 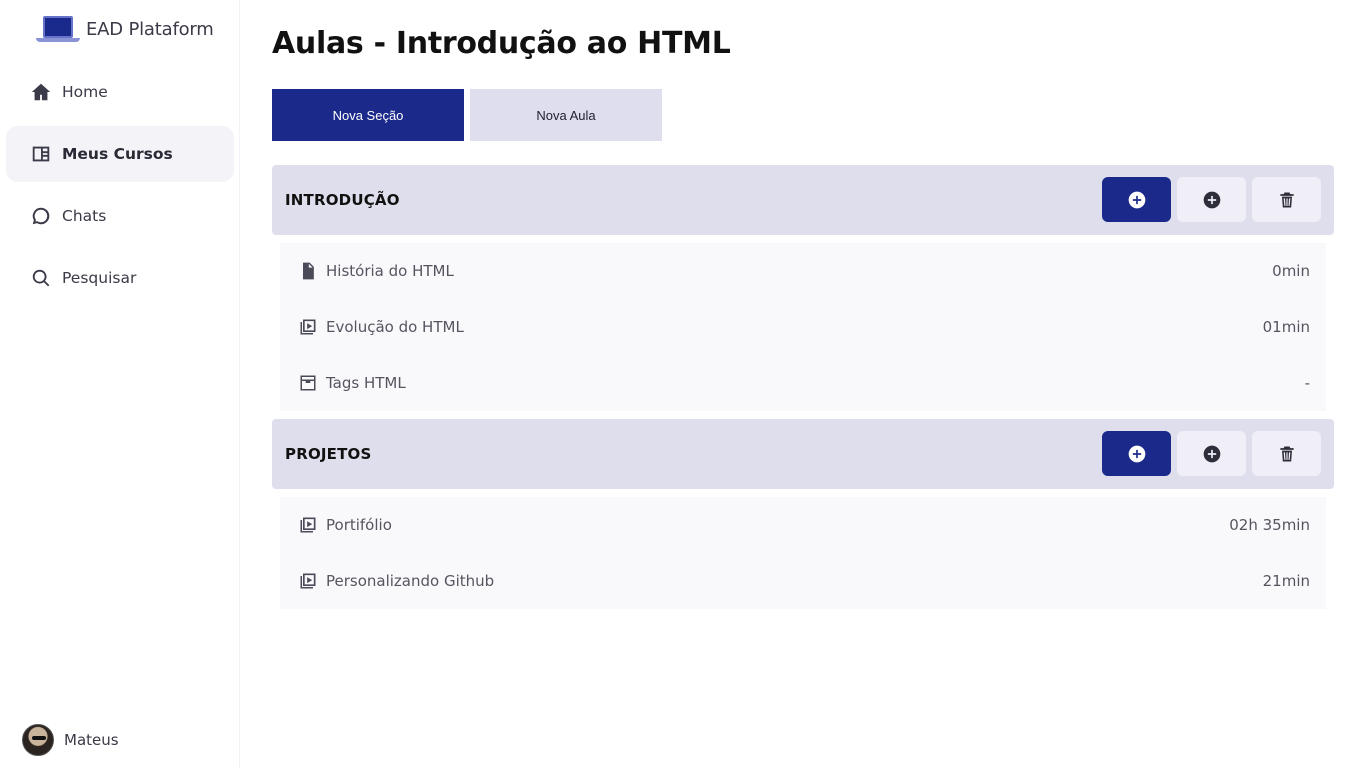 What do you see at coordinates (1291, 271) in the screenshot?
I see `lesson-duration: 0min` at bounding box center [1291, 271].